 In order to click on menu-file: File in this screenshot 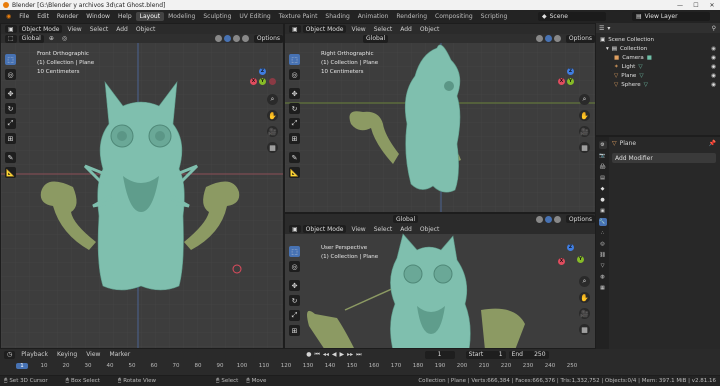, I will do `click(24, 16)`.